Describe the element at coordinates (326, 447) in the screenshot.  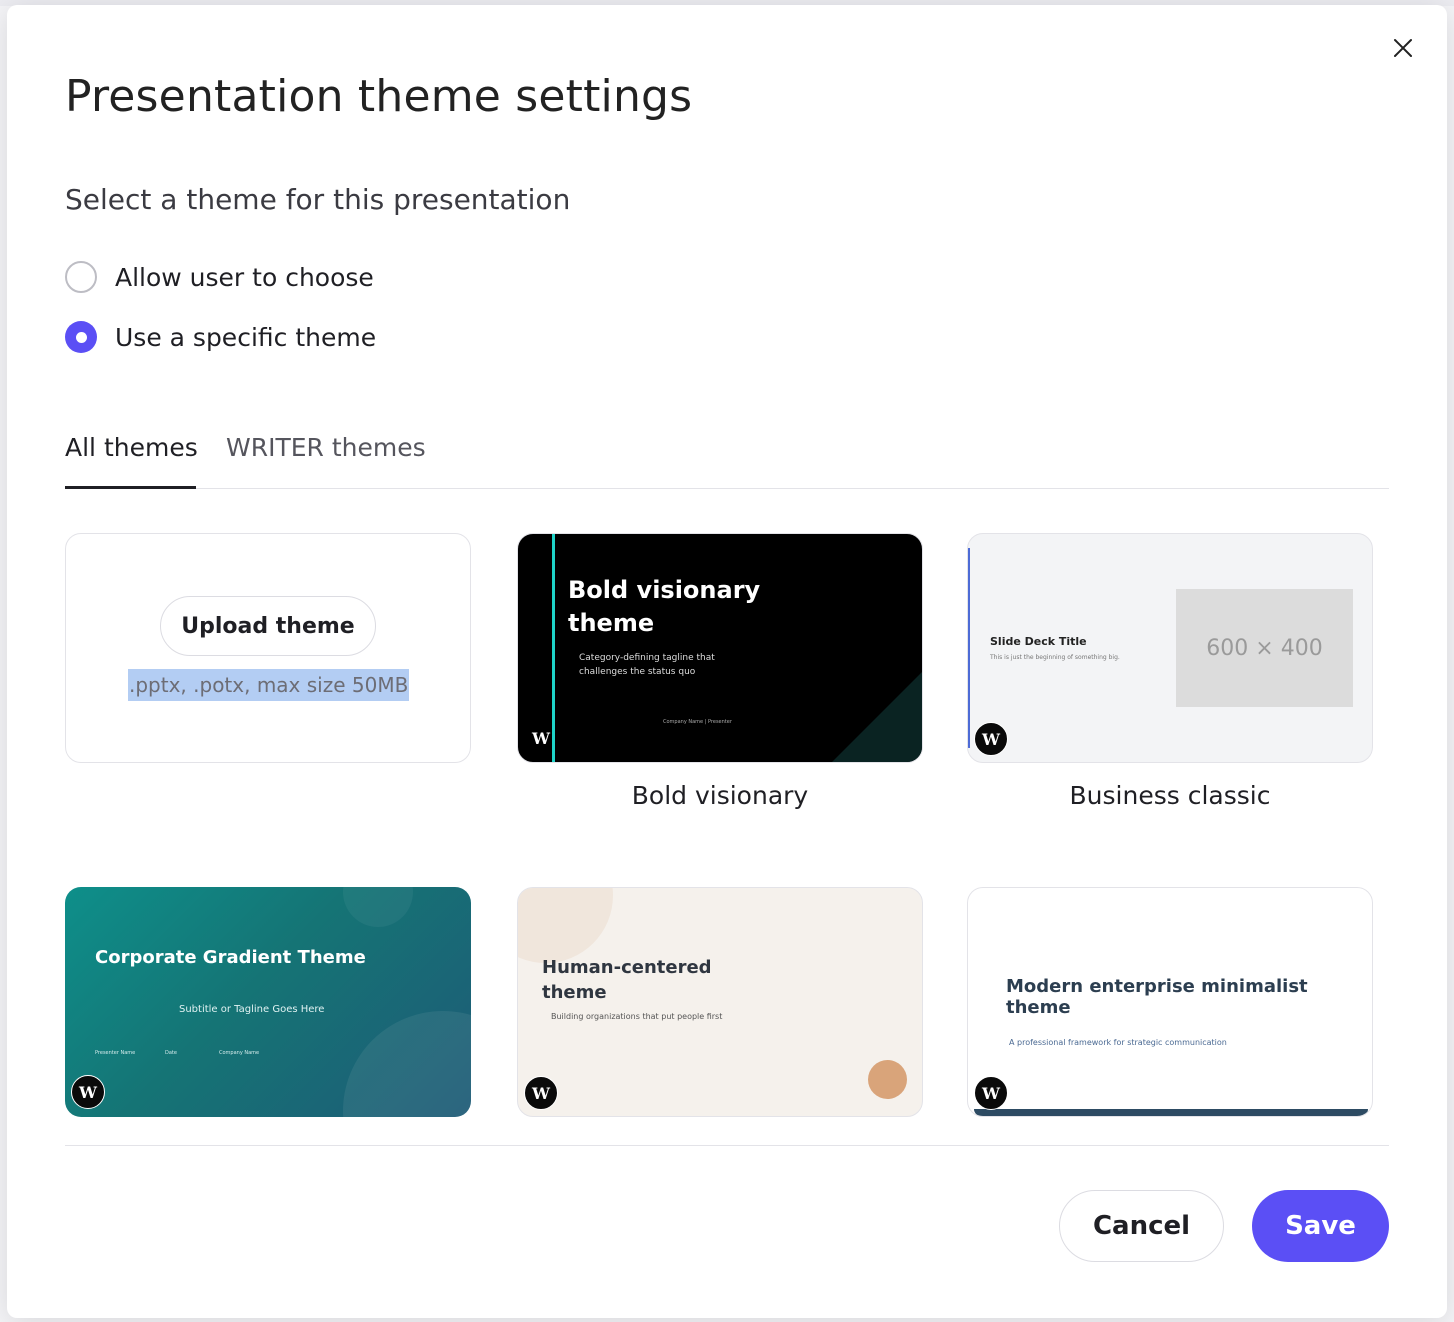
I see `tab-writer-themes: WRITER themes` at that location.